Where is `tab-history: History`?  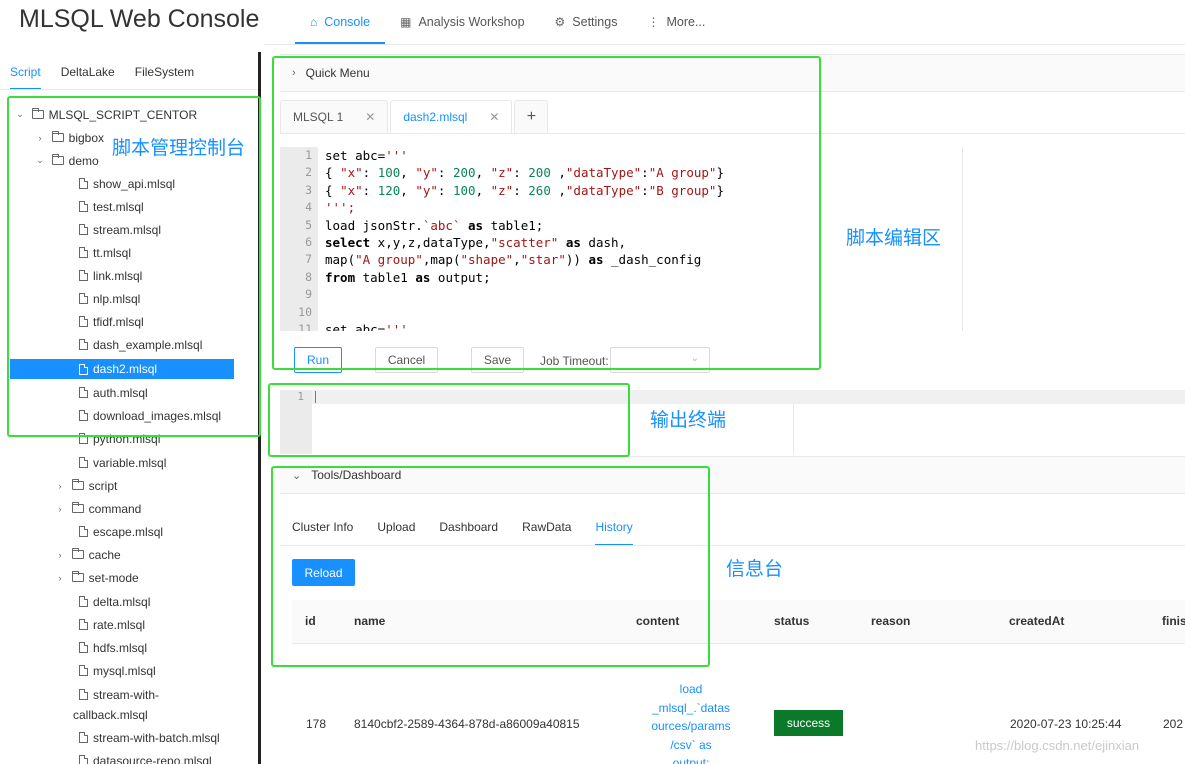
tab-history: History is located at coordinates (613, 527).